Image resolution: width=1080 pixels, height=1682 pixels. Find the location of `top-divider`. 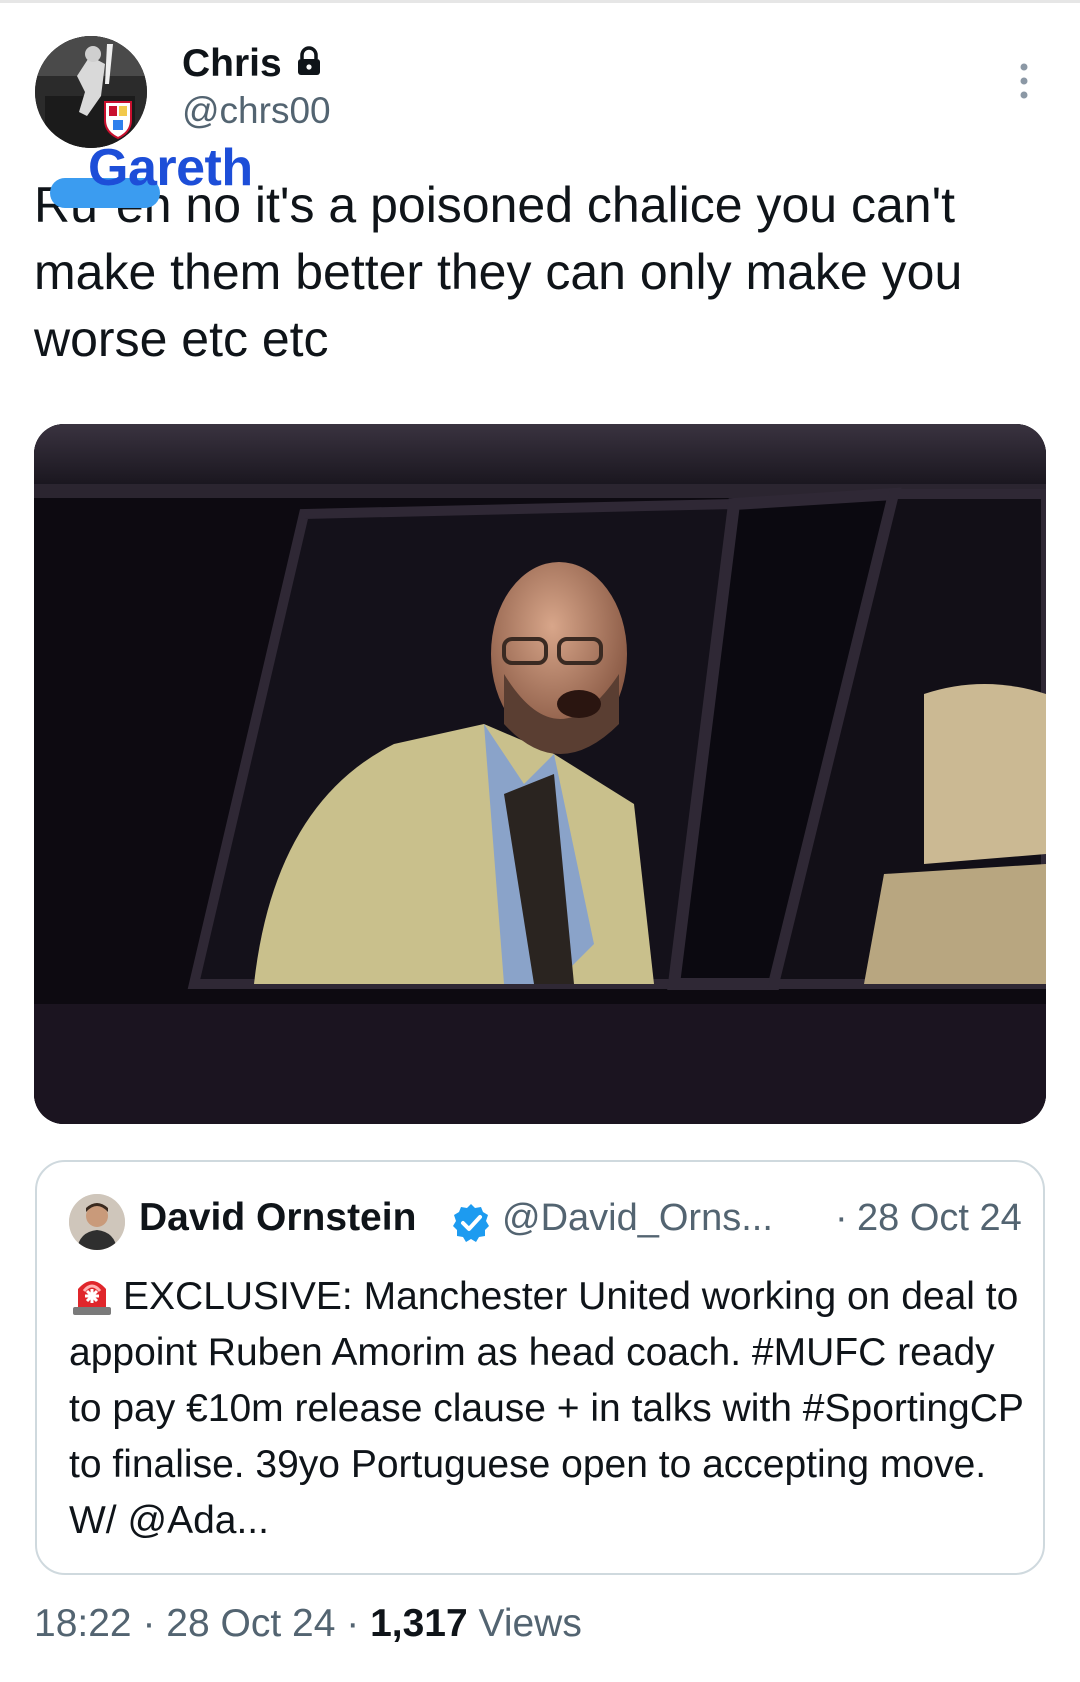

top-divider is located at coordinates (540, 1).